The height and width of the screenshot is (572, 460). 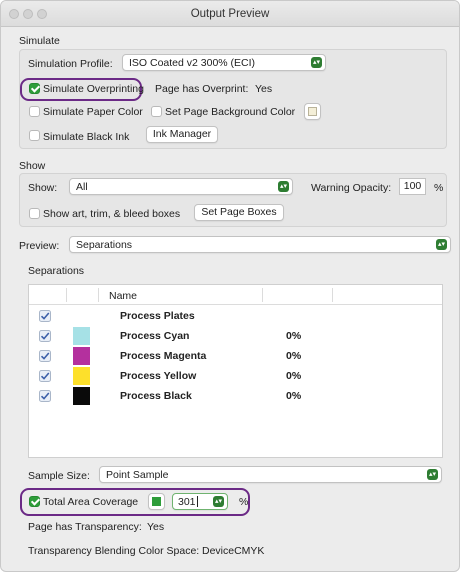 What do you see at coordinates (43, 188) in the screenshot?
I see `show-label: Show:` at bounding box center [43, 188].